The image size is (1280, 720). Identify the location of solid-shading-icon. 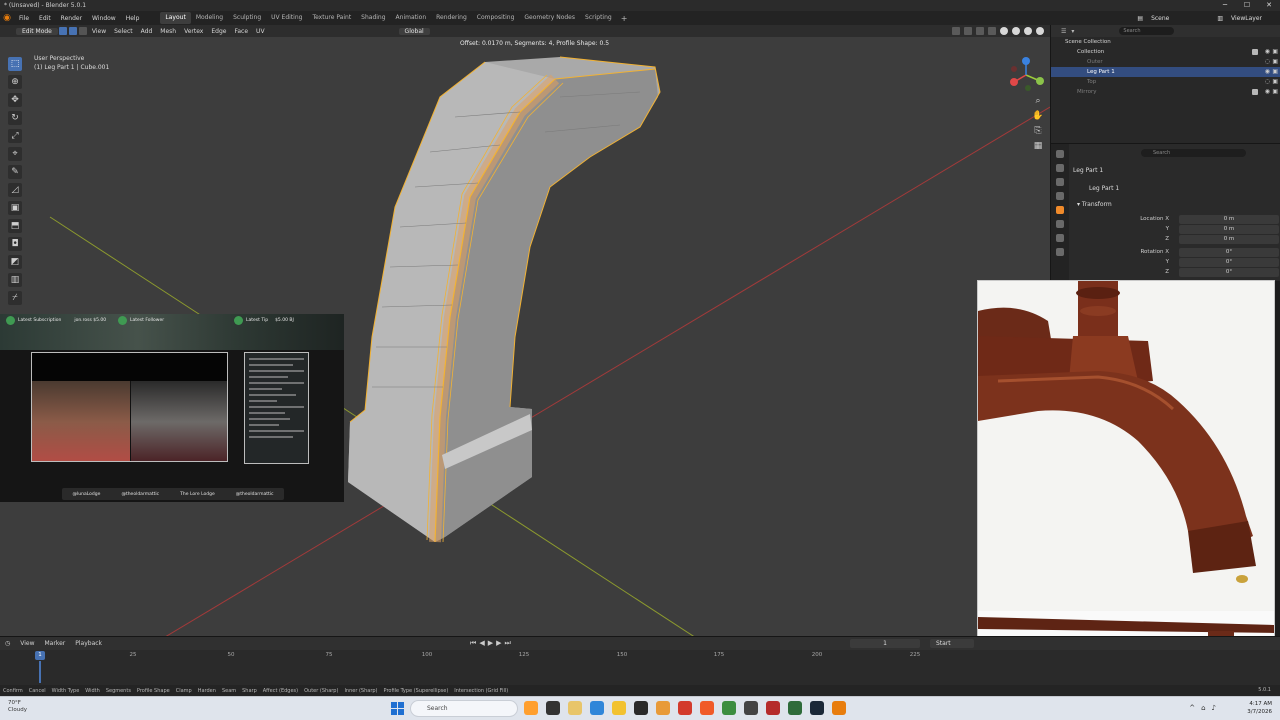
(1016, 31).